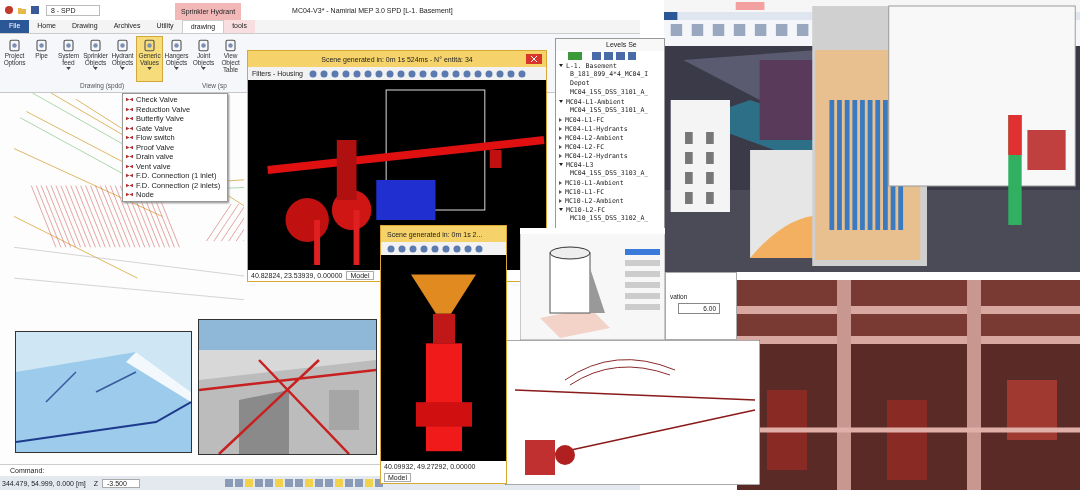  What do you see at coordinates (35, 10) in the screenshot?
I see `save-icon` at bounding box center [35, 10].